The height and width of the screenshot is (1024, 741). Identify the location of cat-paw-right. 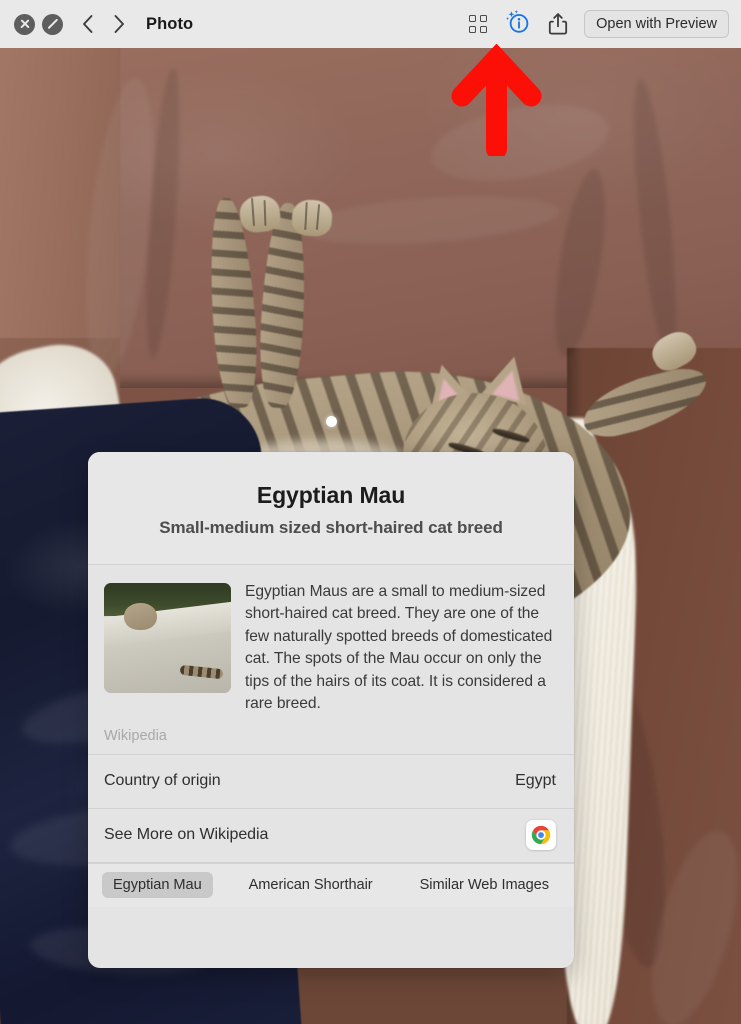
(312, 218).